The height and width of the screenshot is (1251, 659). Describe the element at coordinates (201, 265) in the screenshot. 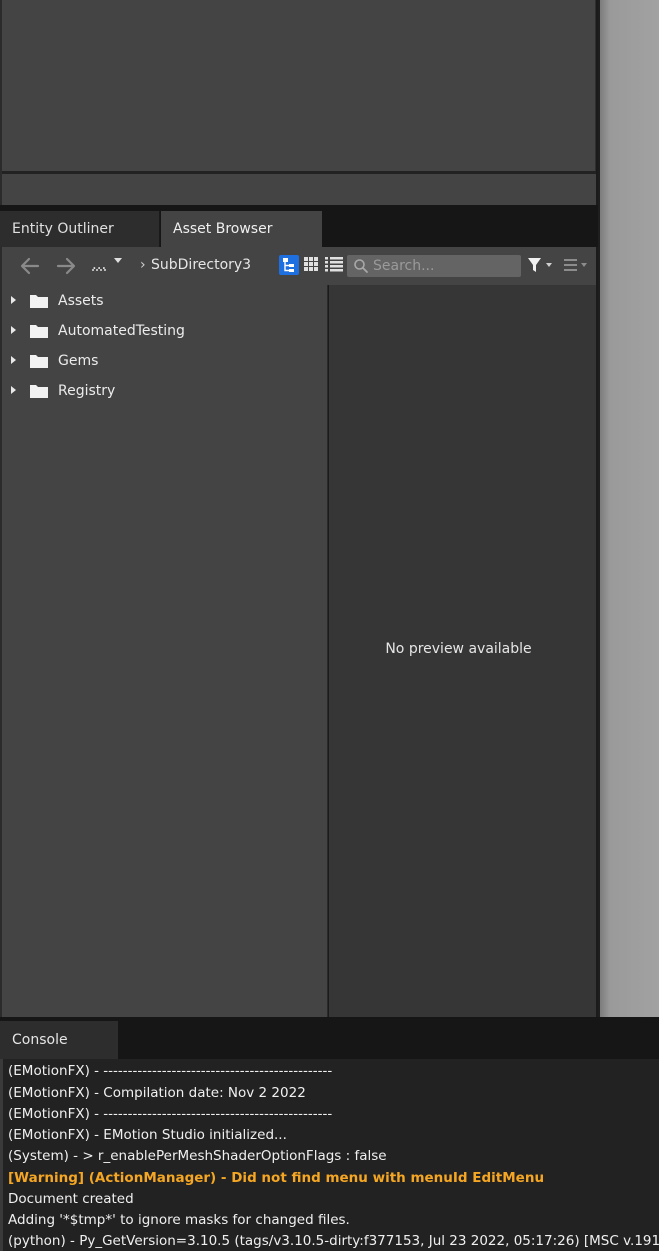

I see `breadcrumb-current: SubDirectory3` at that location.